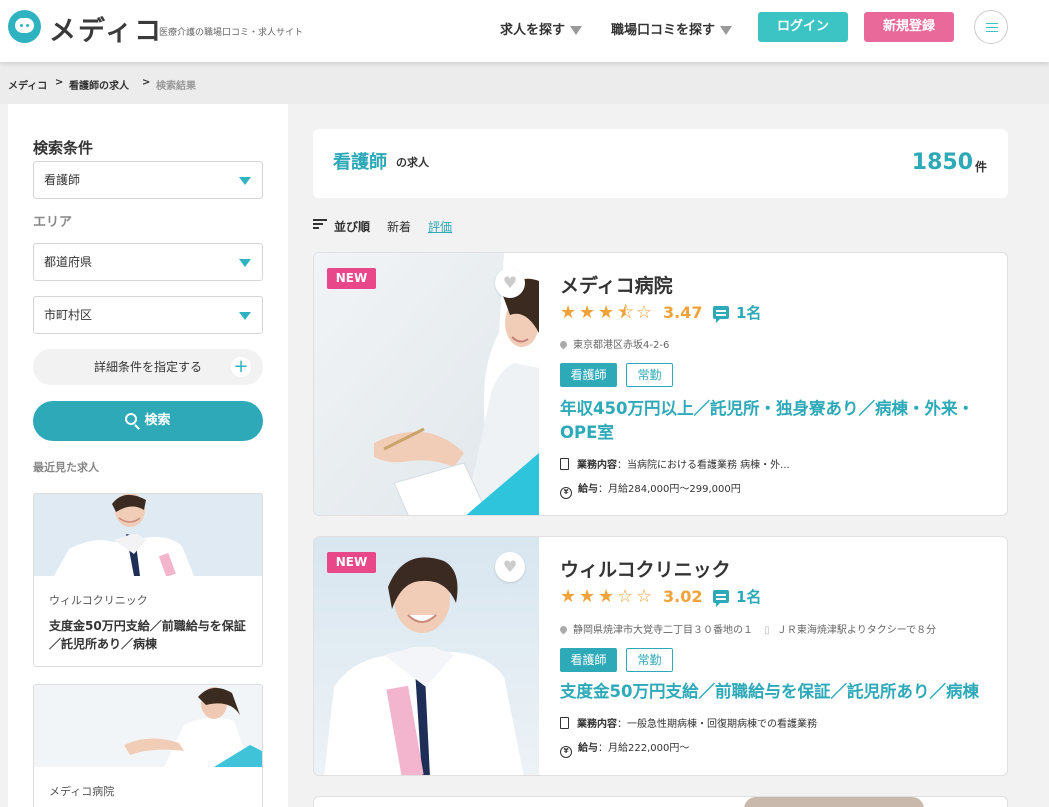 This screenshot has width=1049, height=807. I want to click on register-button: 新規登録, so click(909, 27).